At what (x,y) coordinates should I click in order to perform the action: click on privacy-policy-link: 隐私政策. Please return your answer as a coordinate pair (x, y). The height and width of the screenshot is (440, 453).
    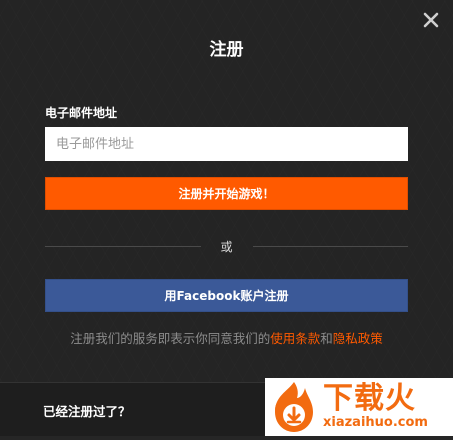
    Looking at the image, I should click on (358, 338).